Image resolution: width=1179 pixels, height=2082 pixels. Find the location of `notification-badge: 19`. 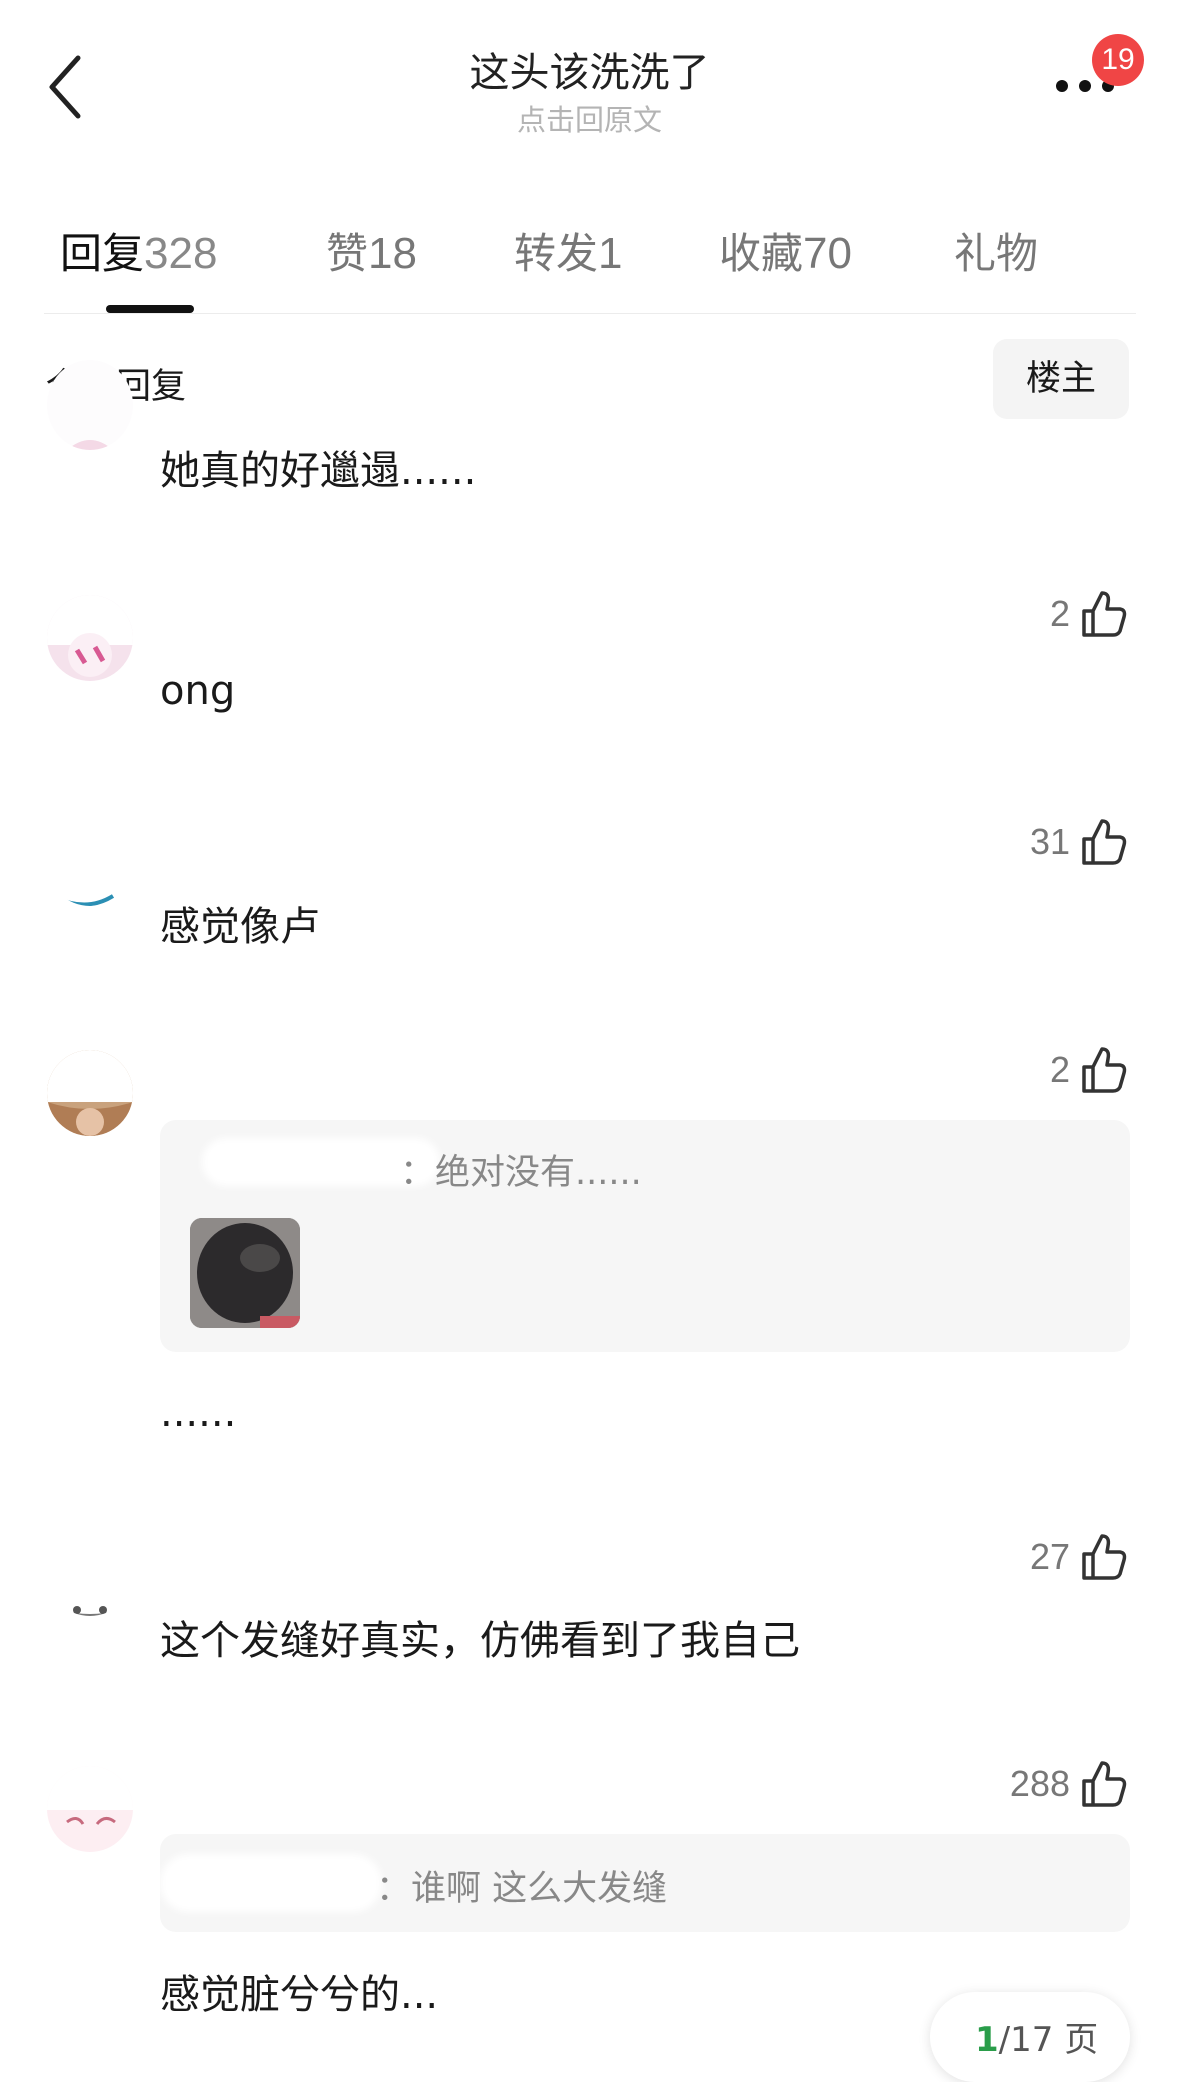

notification-badge: 19 is located at coordinates (1118, 60).